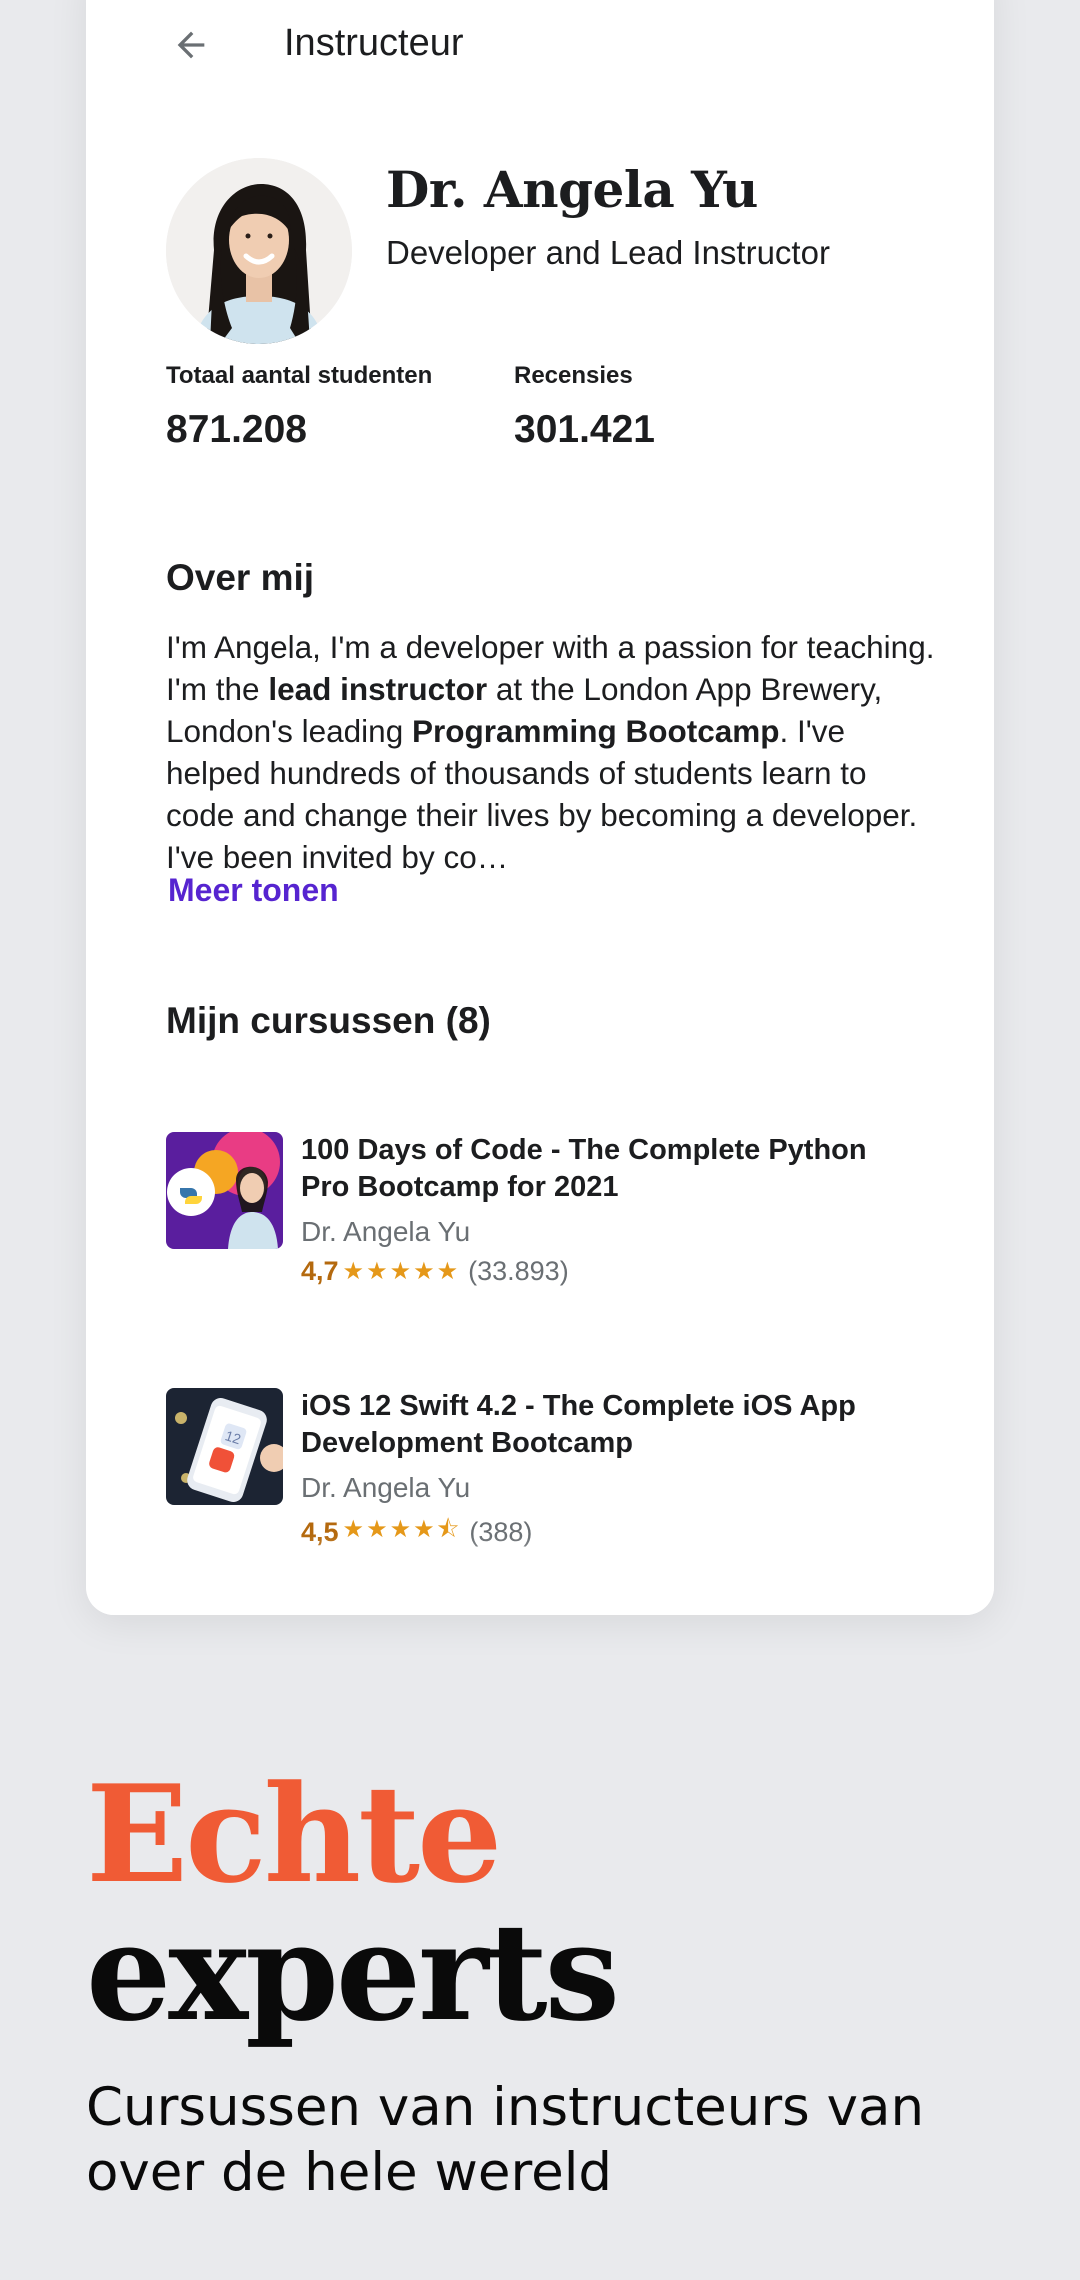 The width and height of the screenshot is (1080, 2280). I want to click on about-title: Over mij, so click(240, 577).